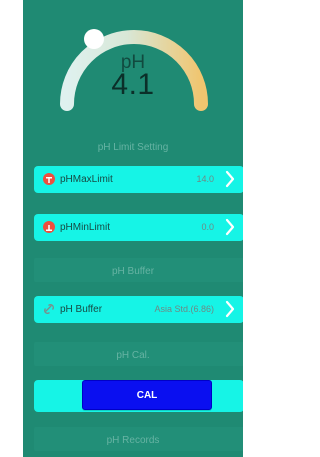 The width and height of the screenshot is (320, 457). Describe the element at coordinates (94, 39) in the screenshot. I see `gauge-knob` at that location.